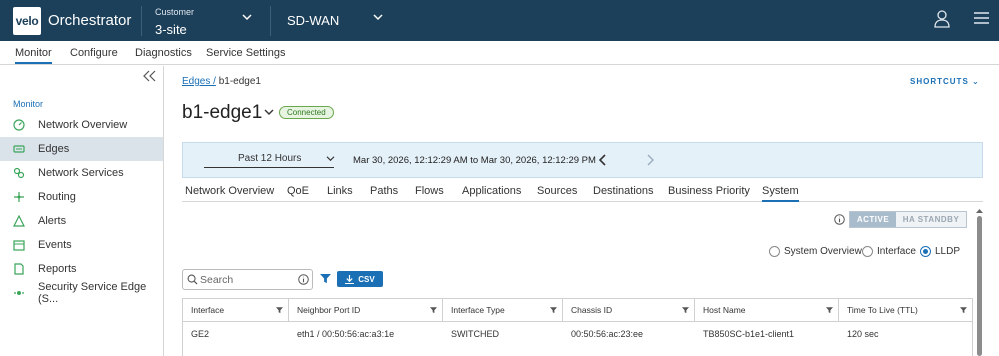  I want to click on customer-label: Customer, so click(175, 12).